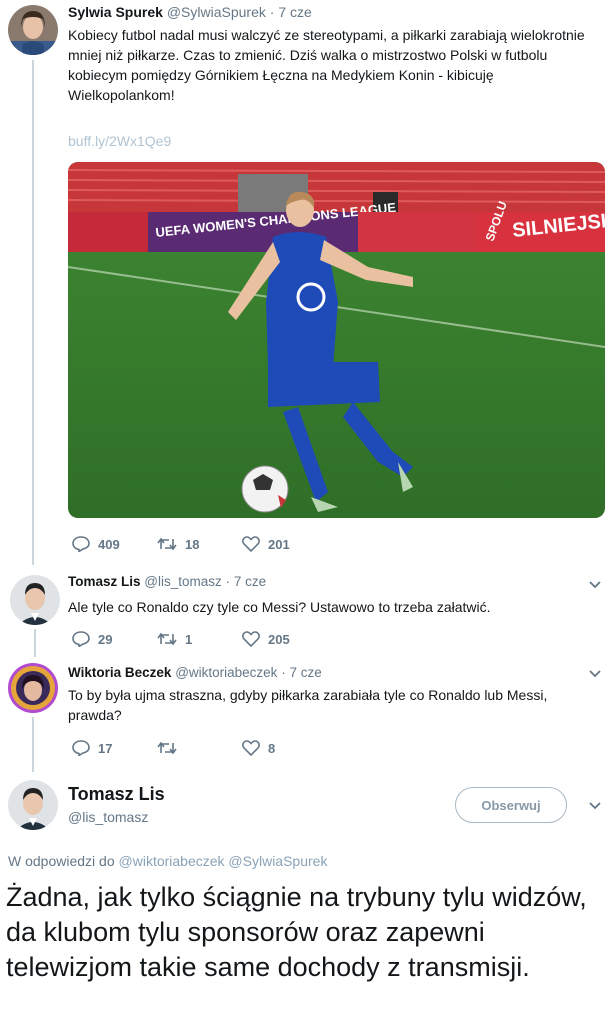  I want to click on author-name: Sylwia Spurek, so click(115, 12).